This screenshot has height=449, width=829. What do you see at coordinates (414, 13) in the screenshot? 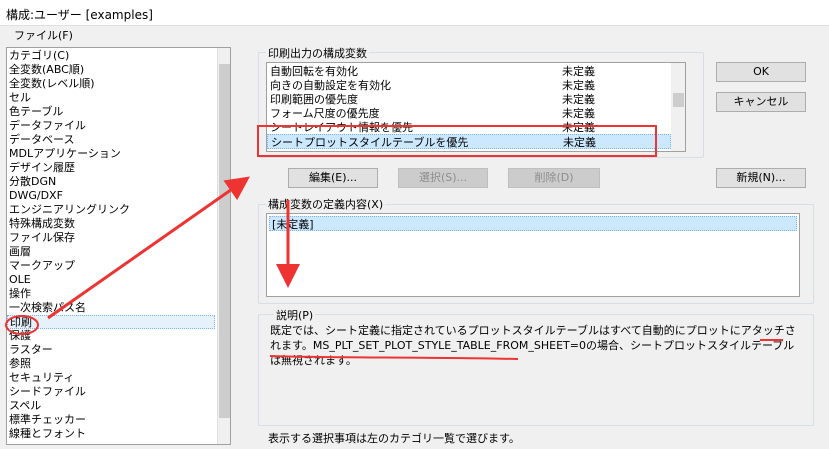
I see `title-bar: 構成:ユーザー [examples]` at bounding box center [414, 13].